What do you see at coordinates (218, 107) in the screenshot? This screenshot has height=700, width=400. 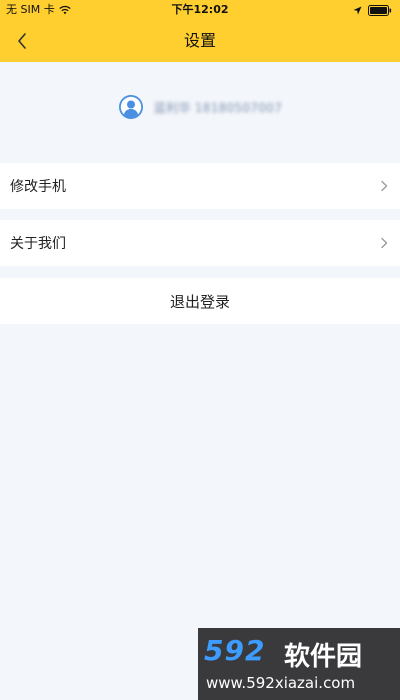 I see `user-name: 蓝利华 18180507007` at bounding box center [218, 107].